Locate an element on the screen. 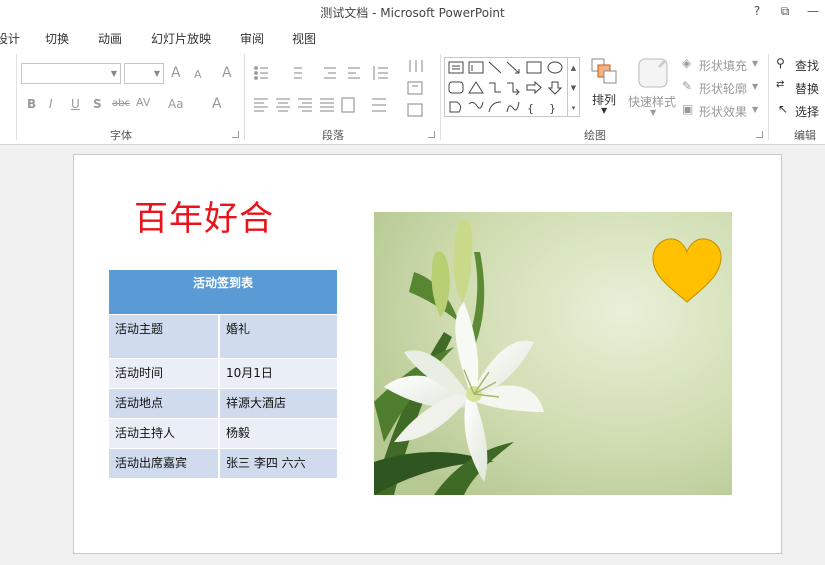  shape-effects-label: 形状效果 is located at coordinates (723, 112).